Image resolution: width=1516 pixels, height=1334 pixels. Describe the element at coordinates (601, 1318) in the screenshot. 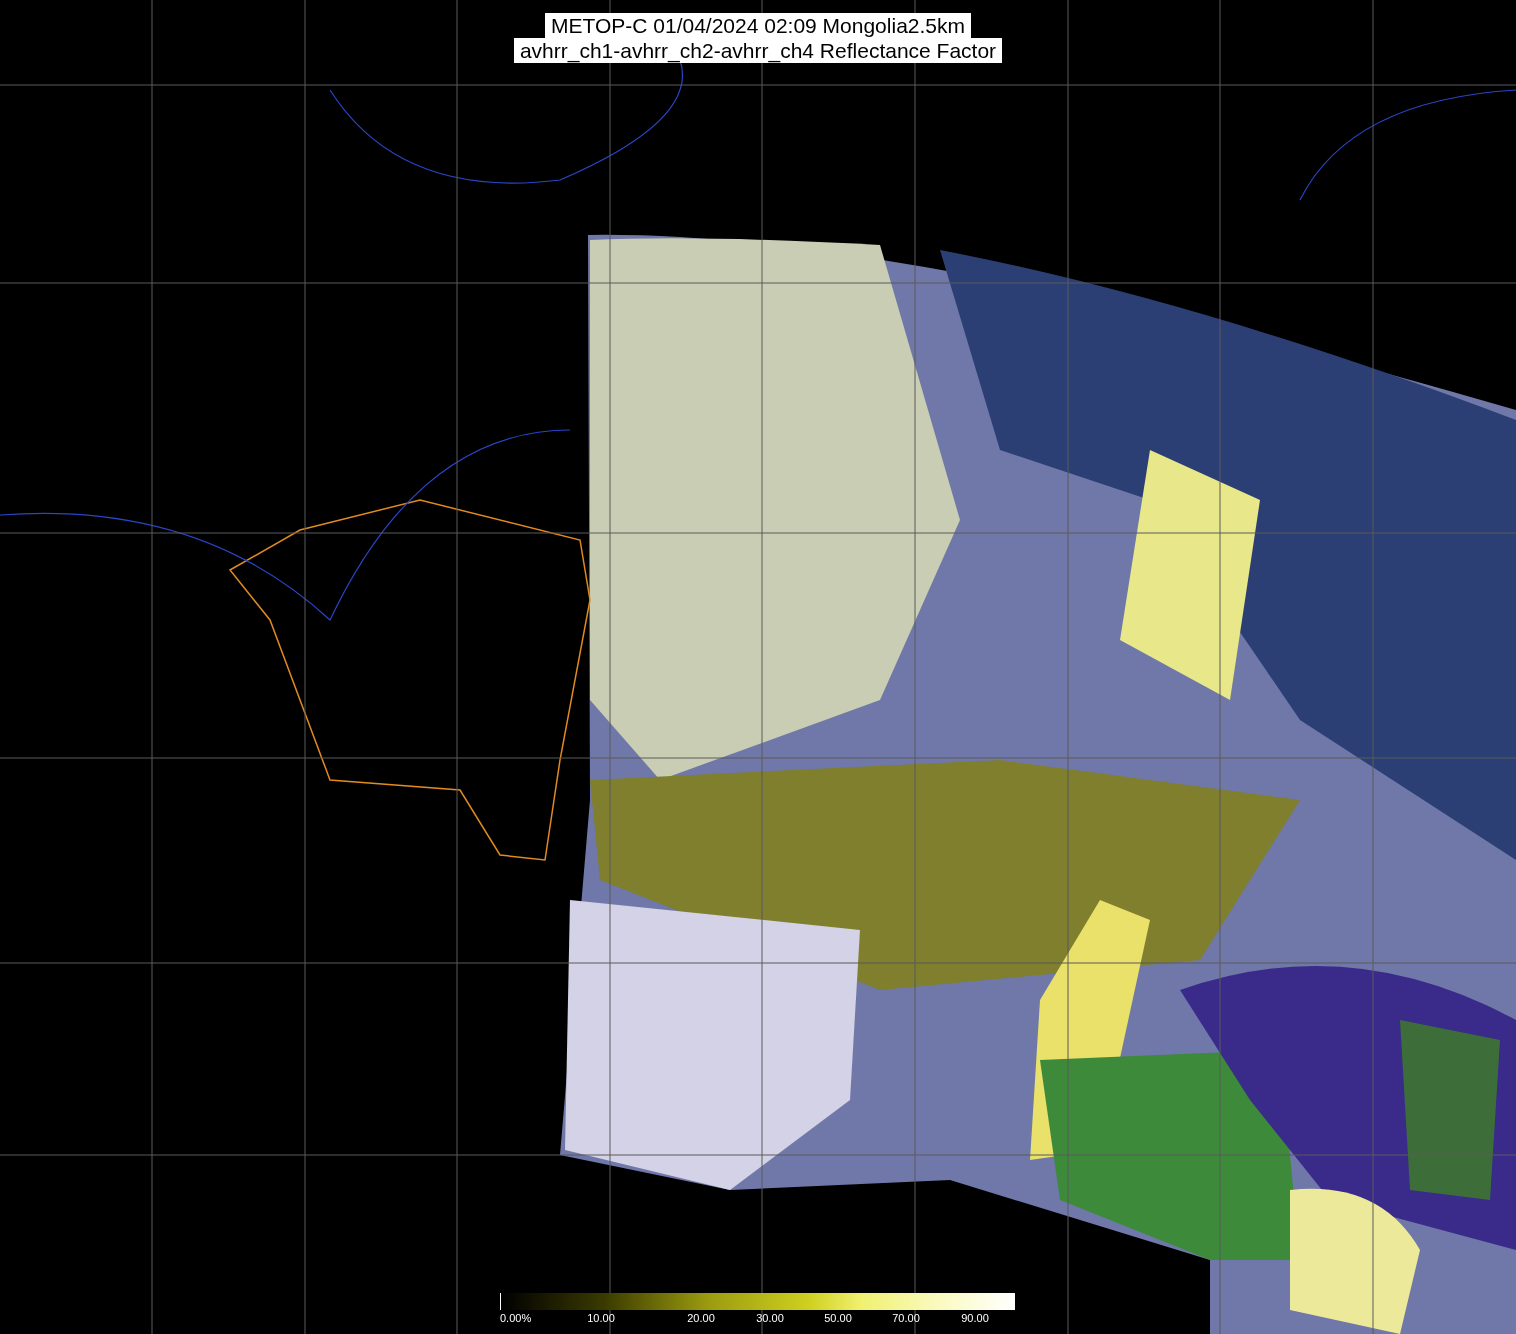

I see `colorbar-label: 10.00` at that location.